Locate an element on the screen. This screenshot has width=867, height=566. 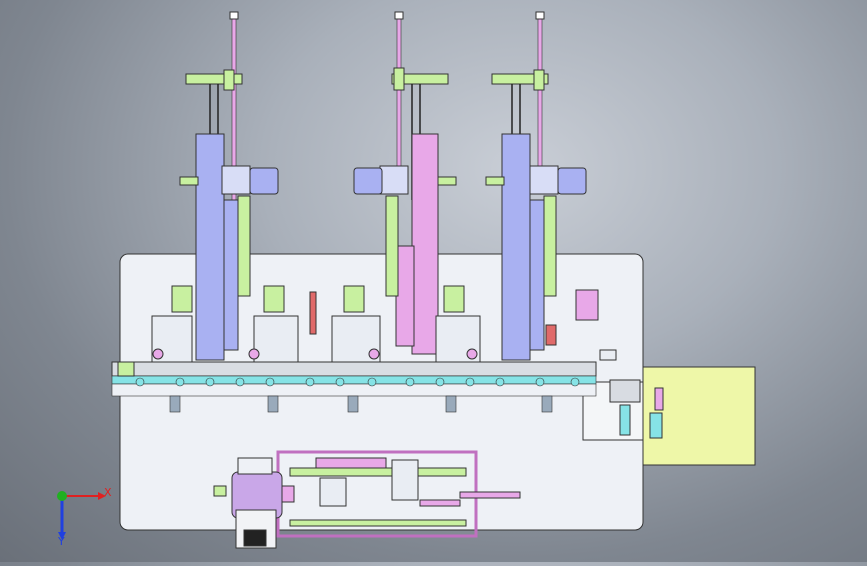
motor-left is located at coordinates (264, 181).